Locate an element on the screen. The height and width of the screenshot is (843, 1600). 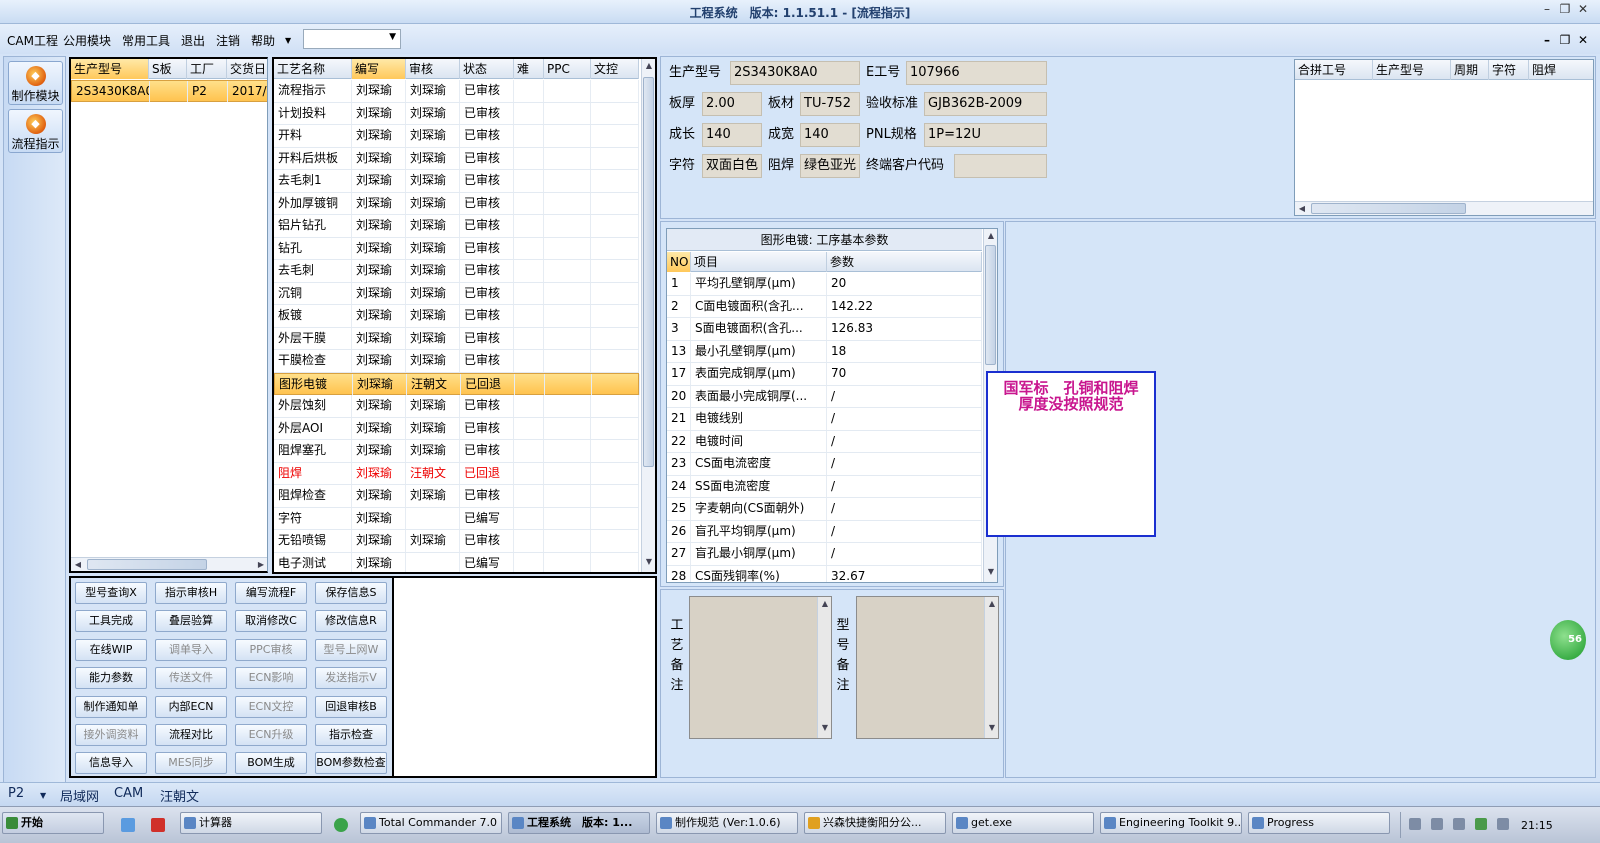
function-button: PPC审核 is located at coordinates (271, 649).